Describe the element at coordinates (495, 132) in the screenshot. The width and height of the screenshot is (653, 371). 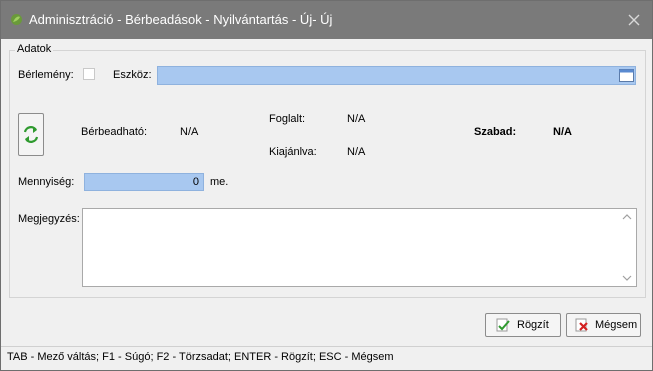
I see `szabad-label: Szabad:` at that location.